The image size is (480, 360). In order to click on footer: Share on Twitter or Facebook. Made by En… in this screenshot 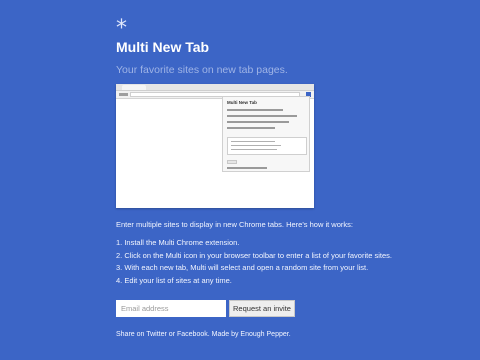, I will do `click(203, 335)`.